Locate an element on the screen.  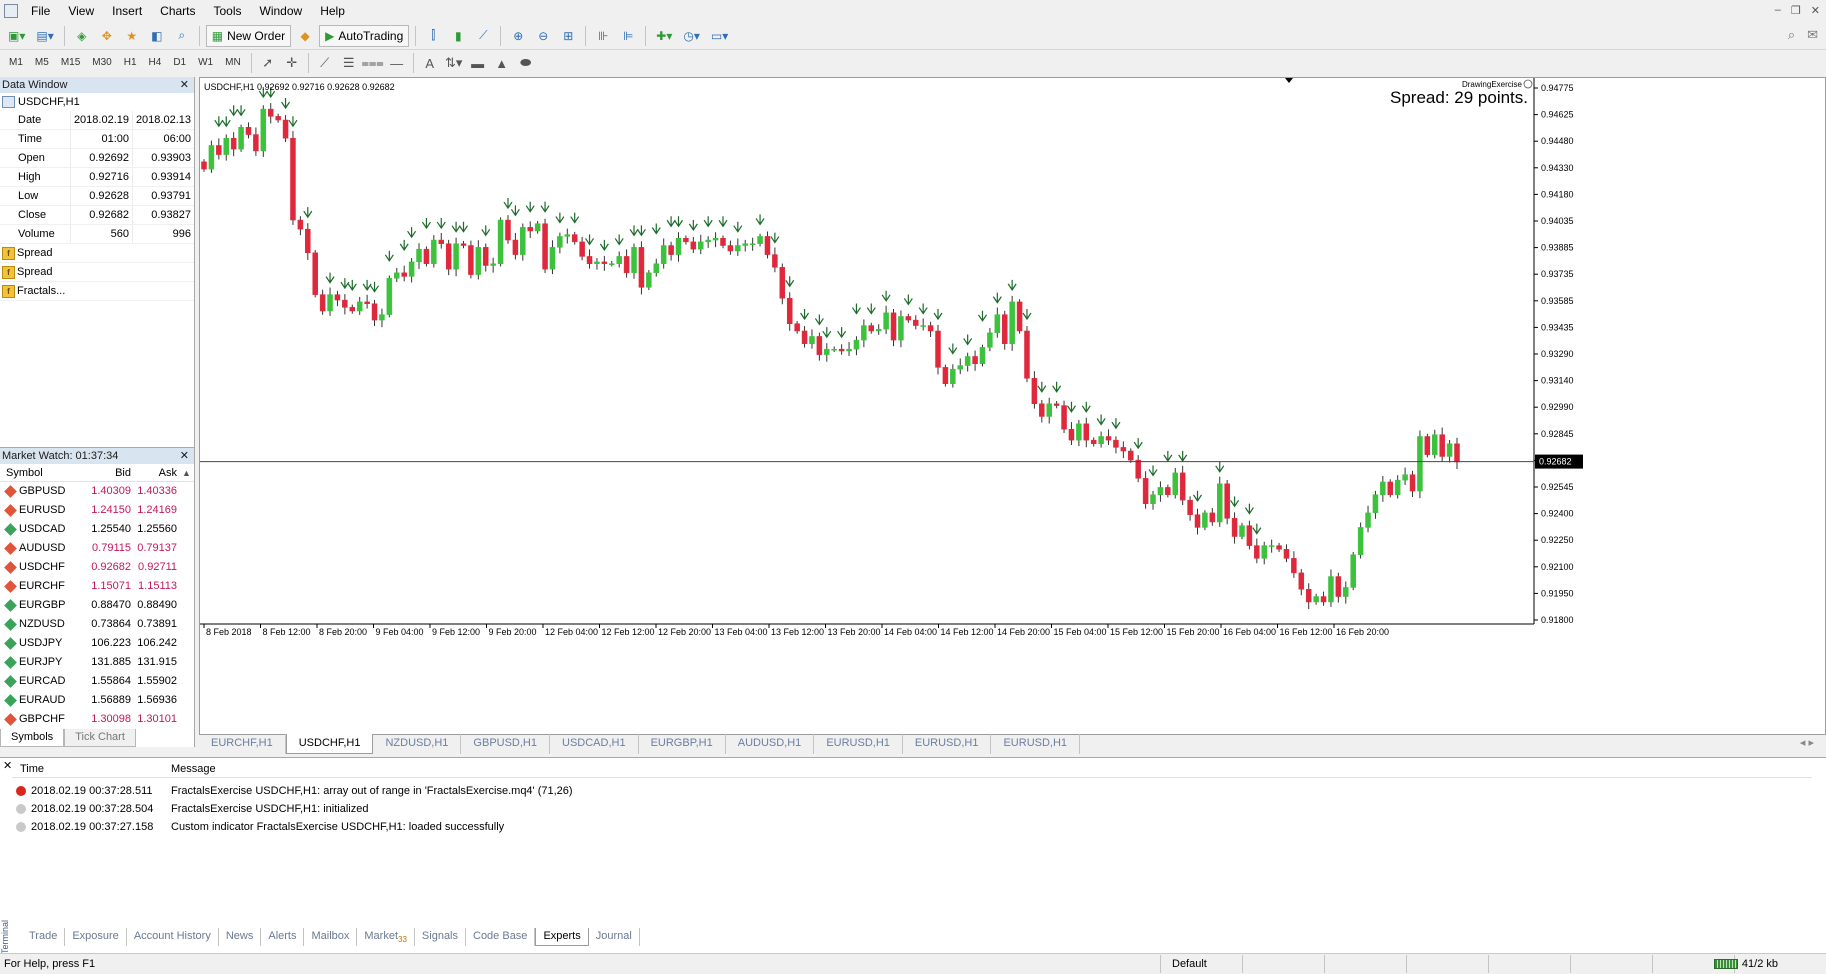
market-watch-row: EURGBP 0.88470 0.88490 is located at coordinates (97, 605).